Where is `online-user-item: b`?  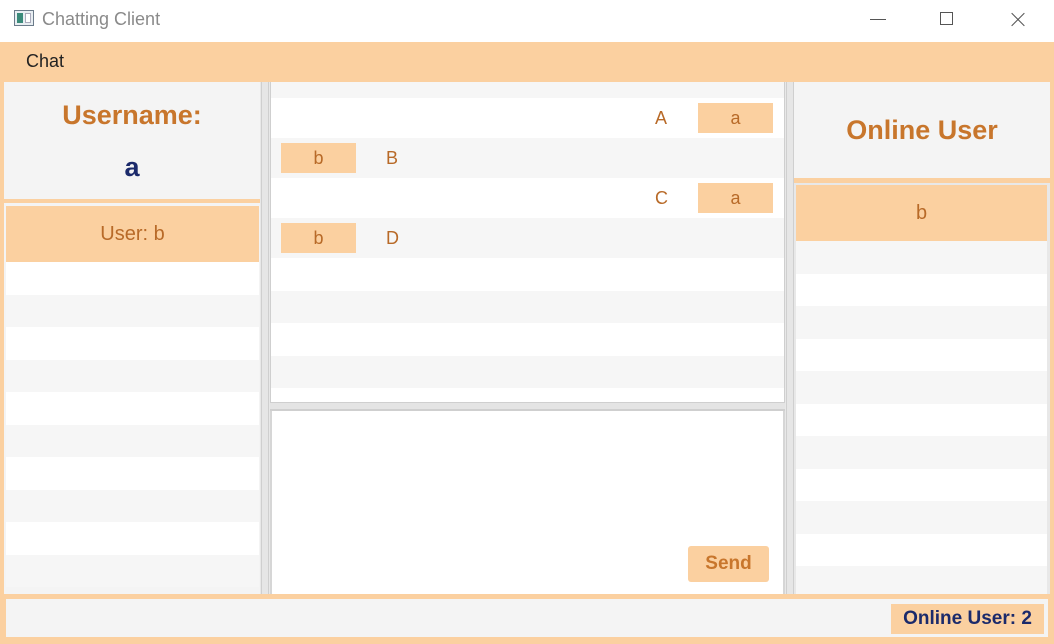 online-user-item: b is located at coordinates (921, 213).